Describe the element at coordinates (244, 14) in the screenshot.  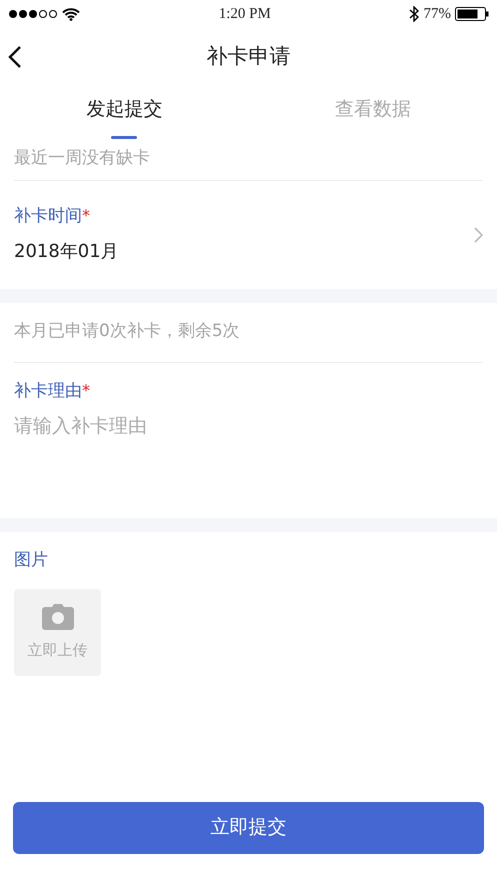
I see `status-time: 1:20 PM` at that location.